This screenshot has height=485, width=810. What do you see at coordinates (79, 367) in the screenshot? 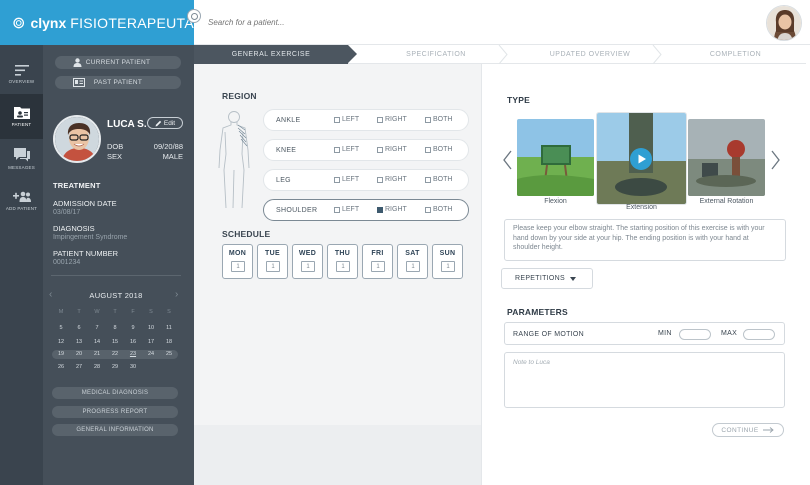
I see `calendar-day: 27` at bounding box center [79, 367].